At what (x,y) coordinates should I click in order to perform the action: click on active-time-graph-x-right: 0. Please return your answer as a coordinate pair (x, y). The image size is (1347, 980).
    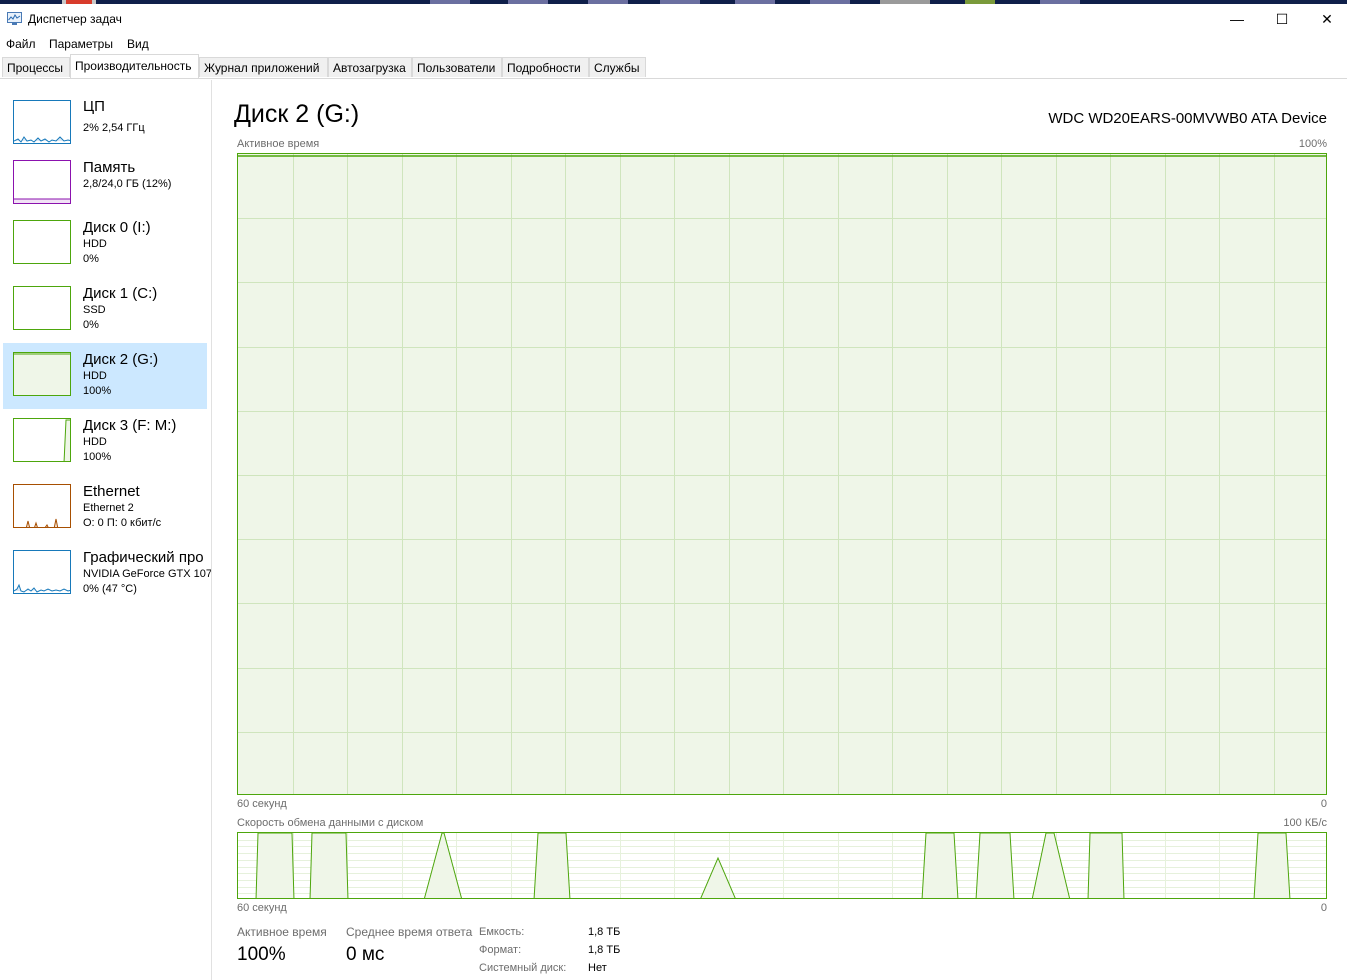
    Looking at the image, I should click on (1323, 804).